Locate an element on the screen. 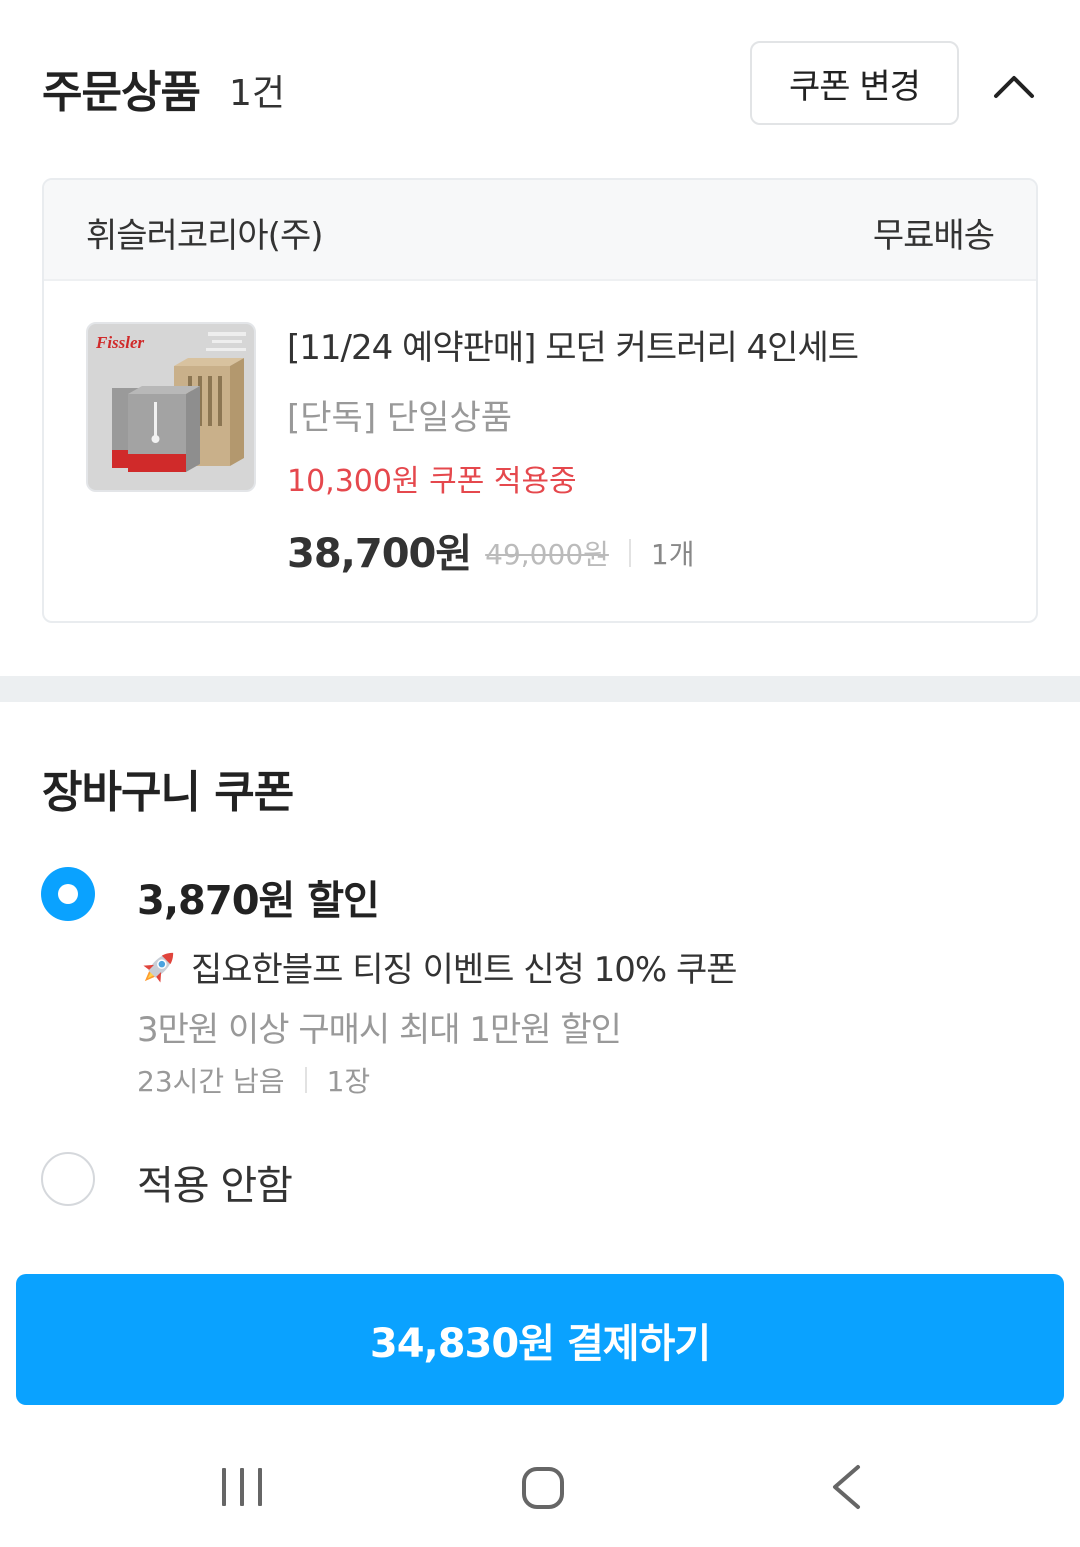  product-coupon-applied: 10,300원 쿠폰 적용중 is located at coordinates (432, 481).